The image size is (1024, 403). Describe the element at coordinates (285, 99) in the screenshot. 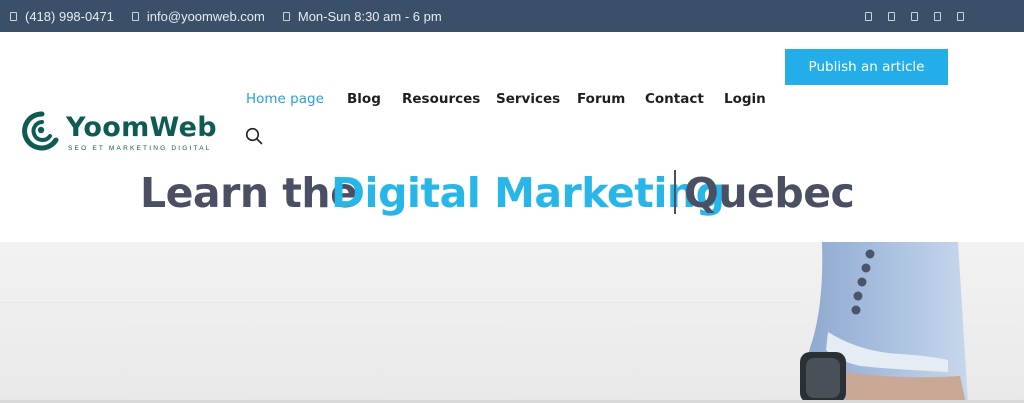

I see `nav-home: Home page` at that location.